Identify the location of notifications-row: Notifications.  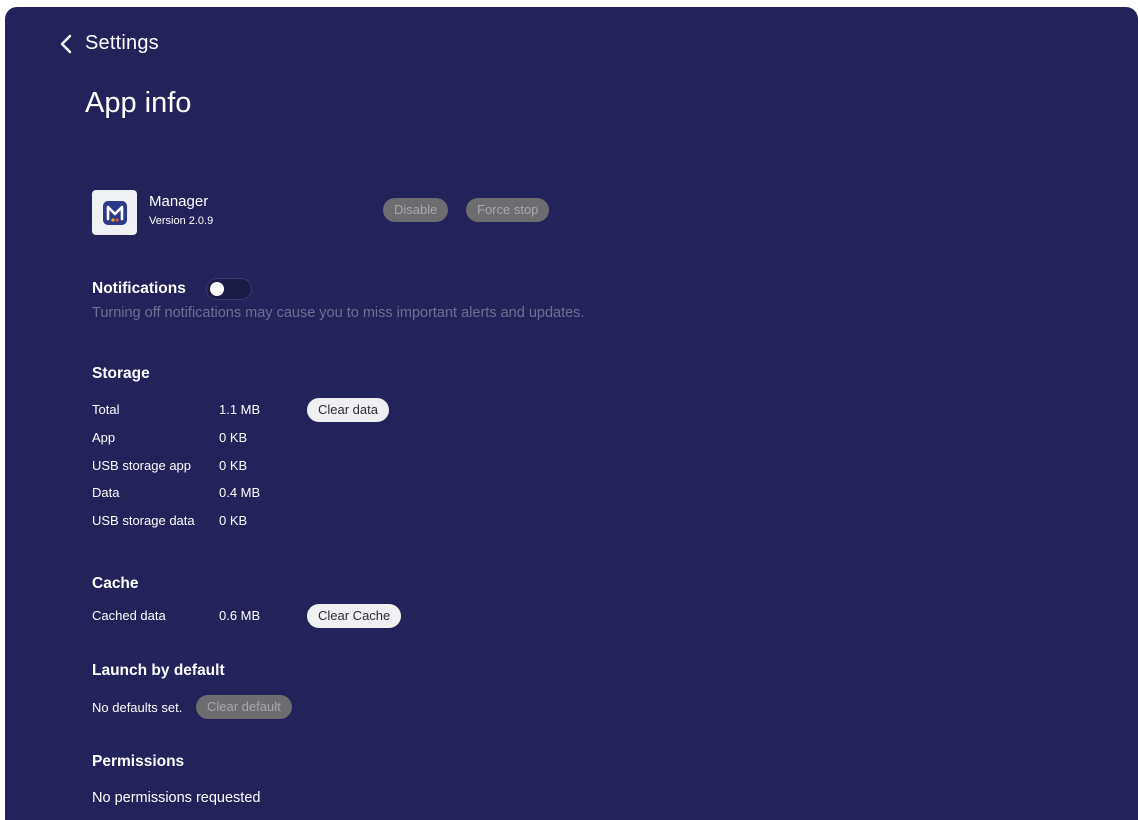
(172, 289).